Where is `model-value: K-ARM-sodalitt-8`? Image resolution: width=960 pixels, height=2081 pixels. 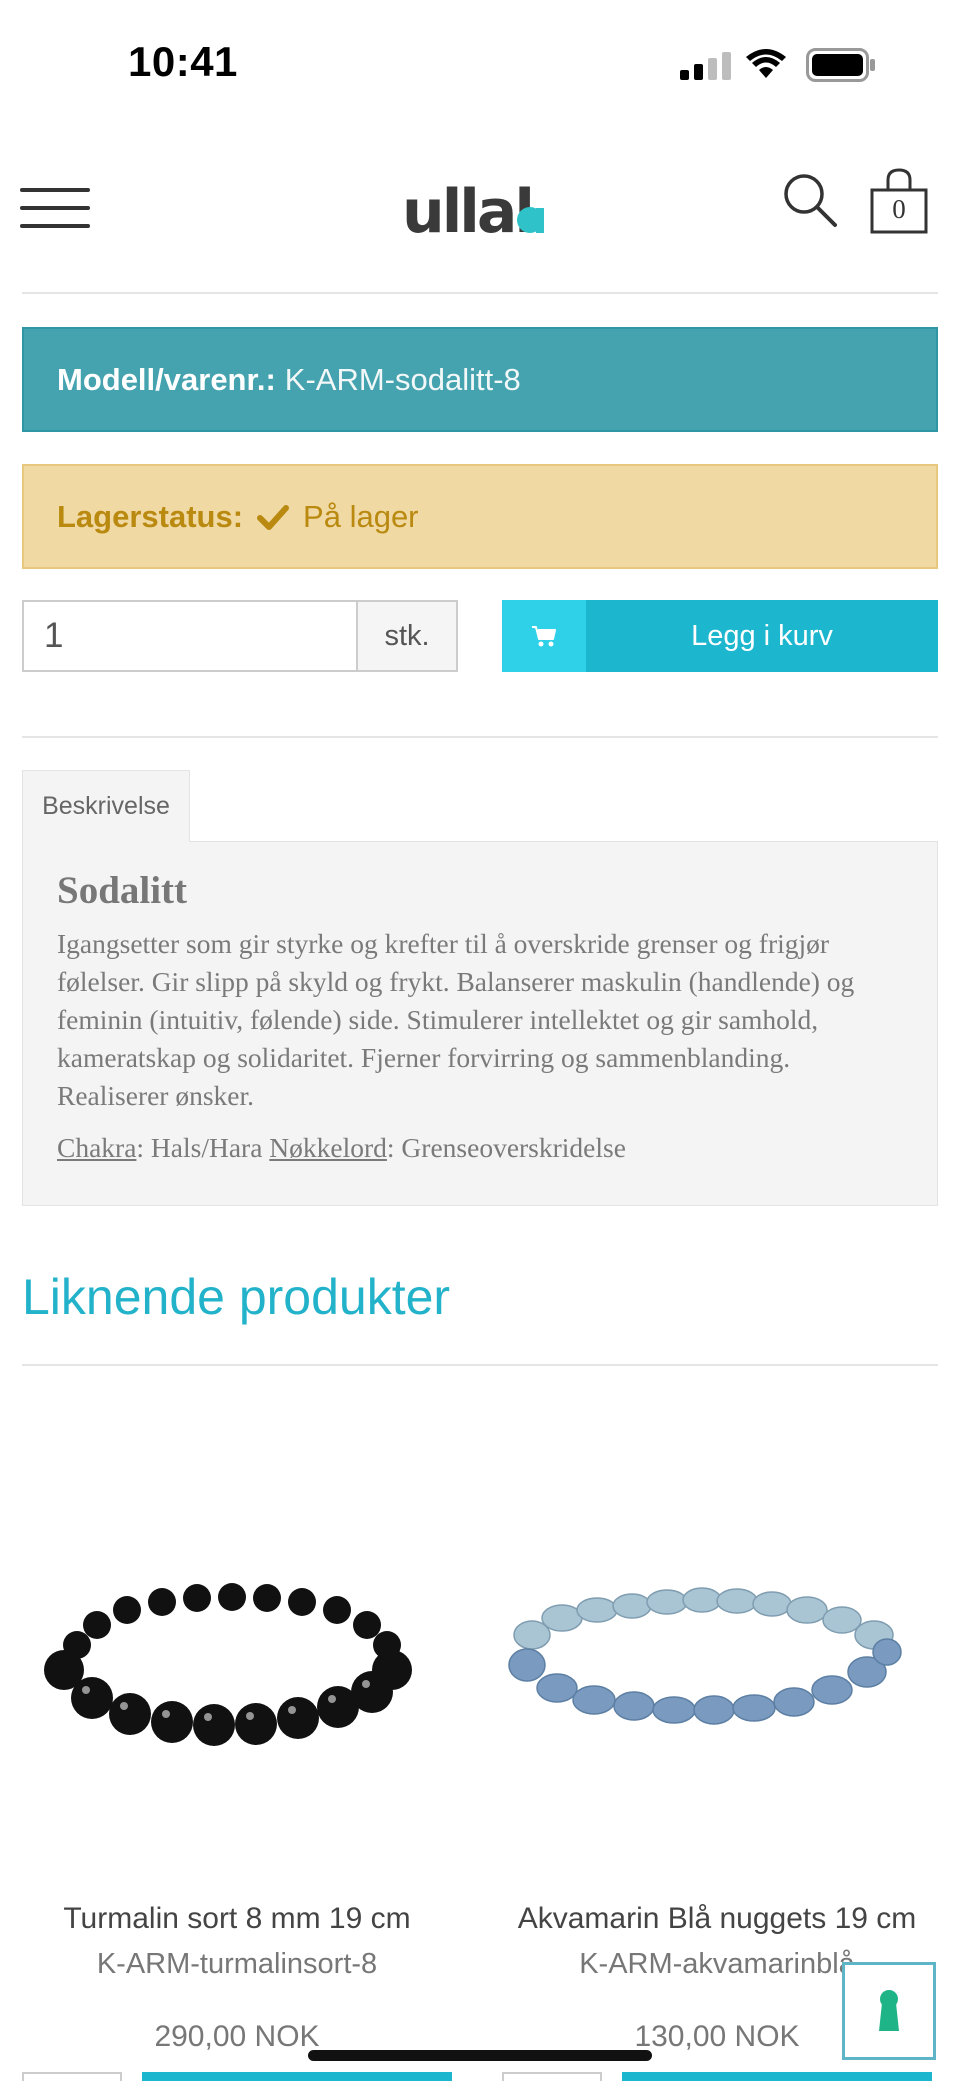 model-value: K-ARM-sodalitt-8 is located at coordinates (402, 379).